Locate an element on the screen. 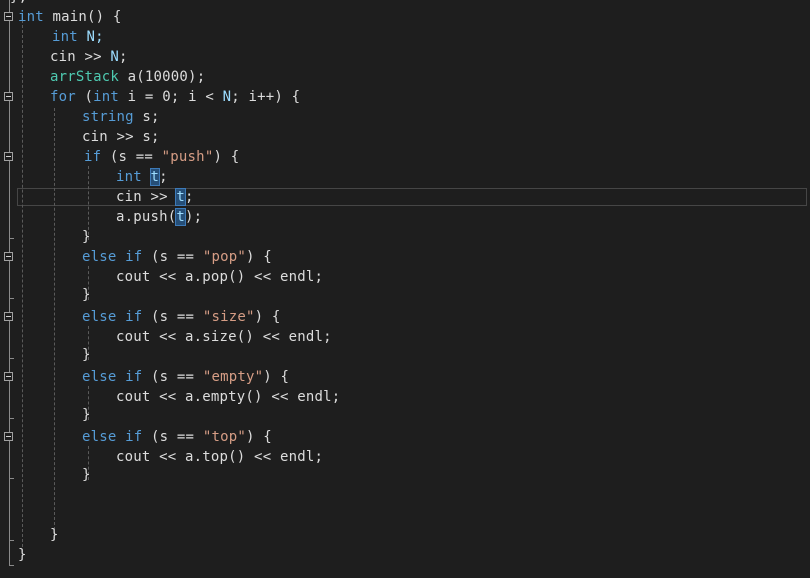  code-token: "empty" is located at coordinates (233, 377).